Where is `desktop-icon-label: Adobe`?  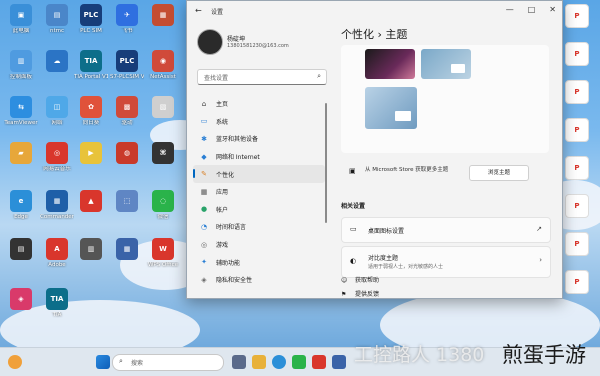
desktop-icon-label: Adobe is located at coordinates (57, 265).